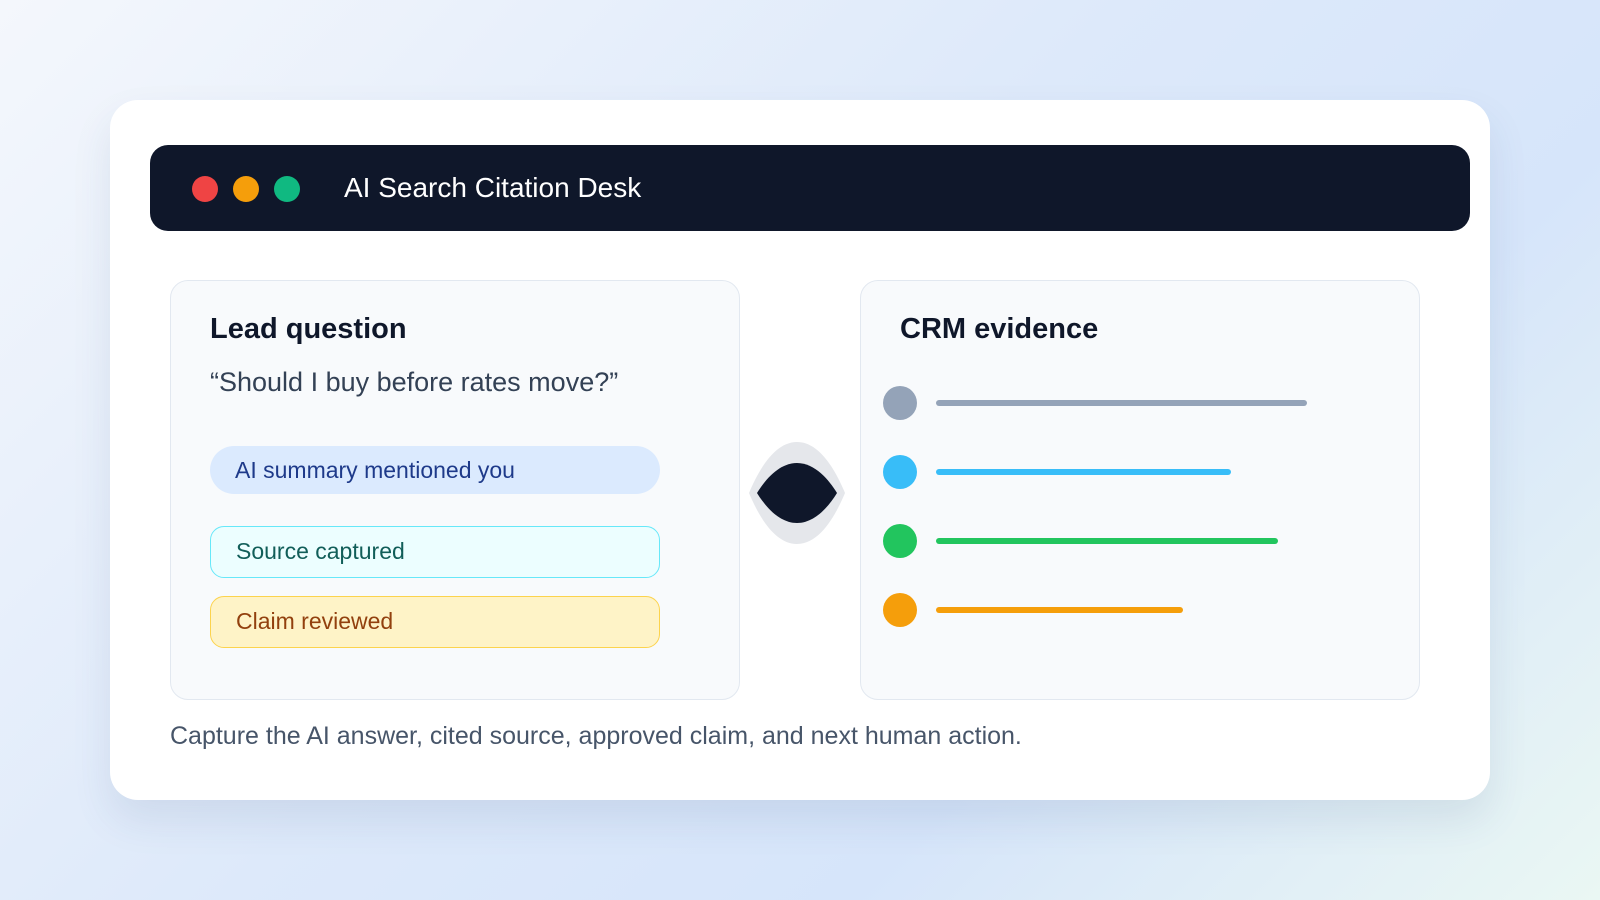 The image size is (1600, 900). I want to click on eye-icon, so click(797, 493).